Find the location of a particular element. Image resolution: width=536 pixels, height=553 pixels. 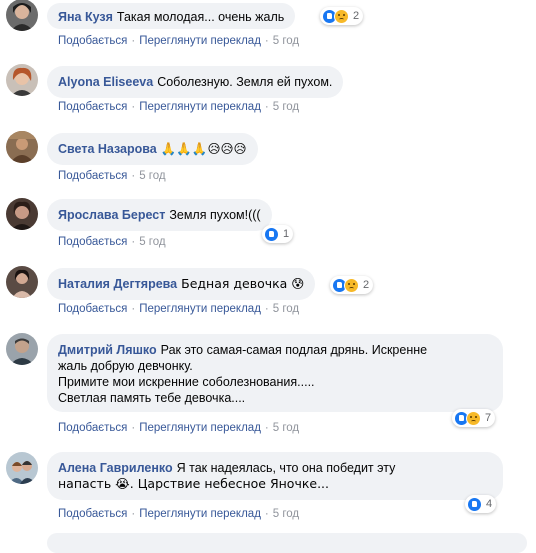

comment-author: Alyona Eliseeva is located at coordinates (105, 82).